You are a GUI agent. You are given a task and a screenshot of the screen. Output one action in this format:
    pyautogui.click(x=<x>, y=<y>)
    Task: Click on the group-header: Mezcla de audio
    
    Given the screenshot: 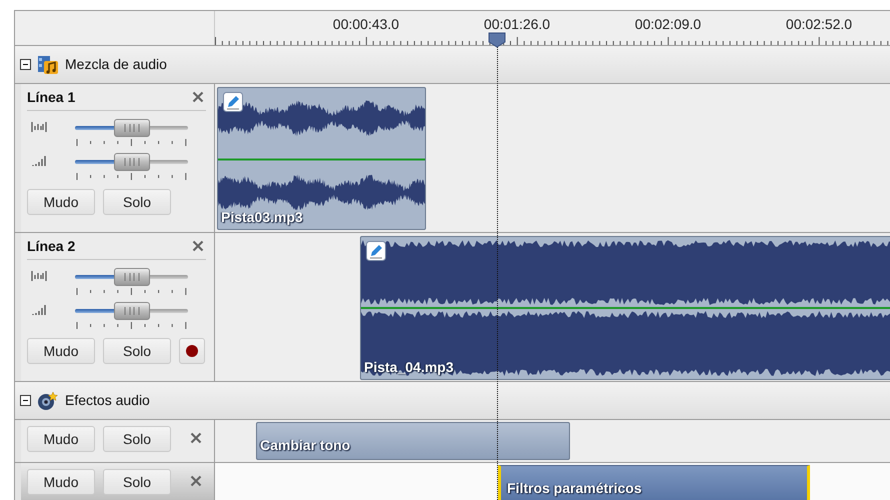 What is the action you would take?
    pyautogui.click(x=452, y=65)
    